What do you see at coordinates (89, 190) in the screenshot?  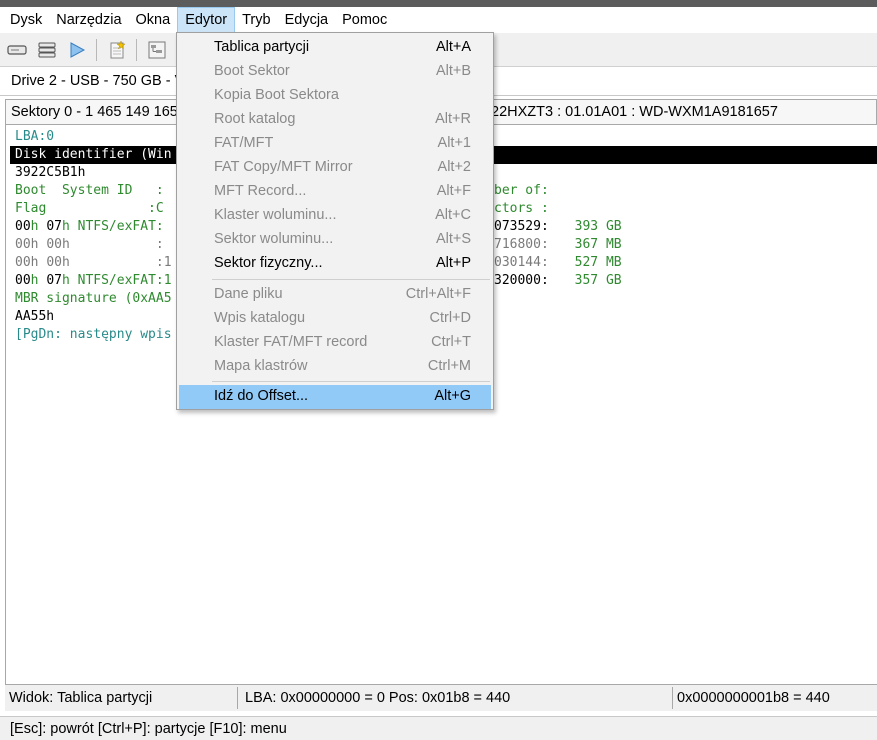 I see `table-header-1: Boot System ID :` at bounding box center [89, 190].